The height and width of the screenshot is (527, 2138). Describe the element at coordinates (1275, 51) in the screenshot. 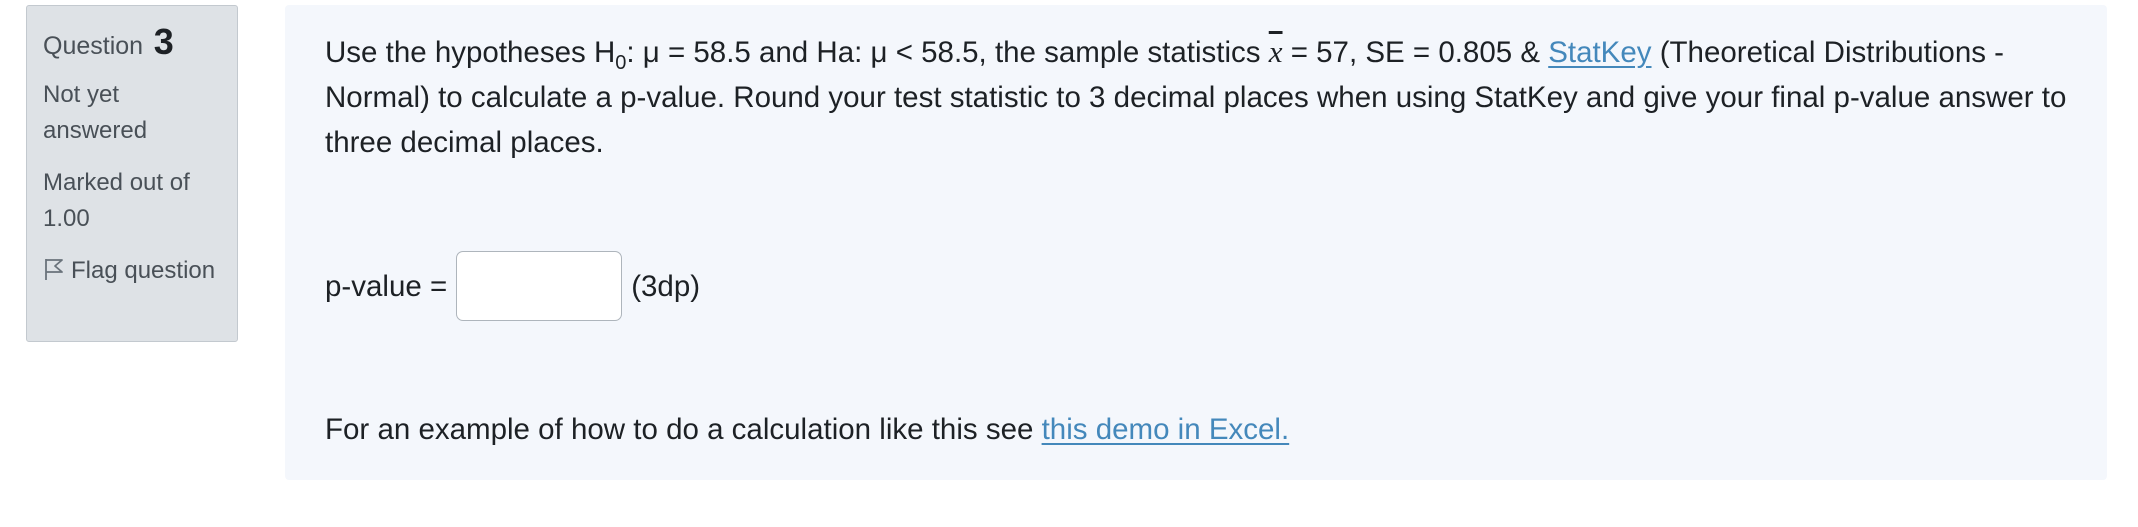

I see `x-bar-symbol: x` at that location.